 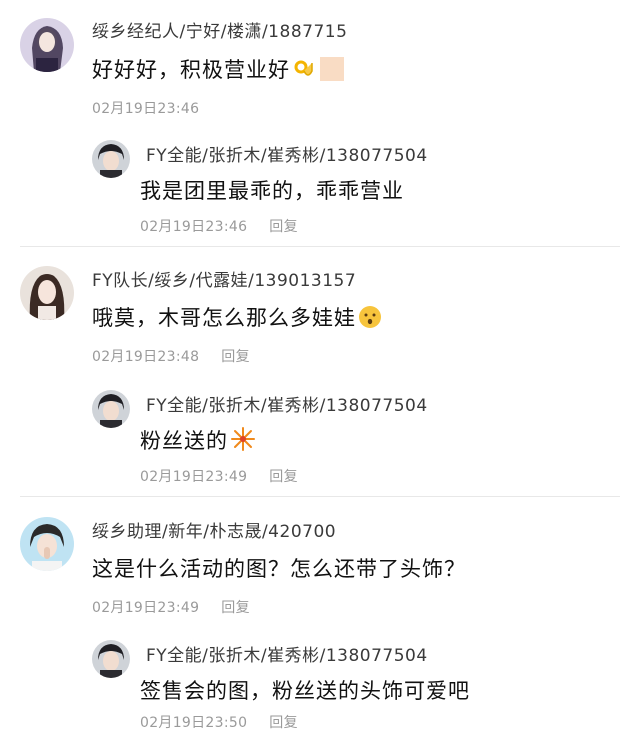 I want to click on reply-text: 我是团里最乖的，乖乖营业, so click(x=272, y=191).